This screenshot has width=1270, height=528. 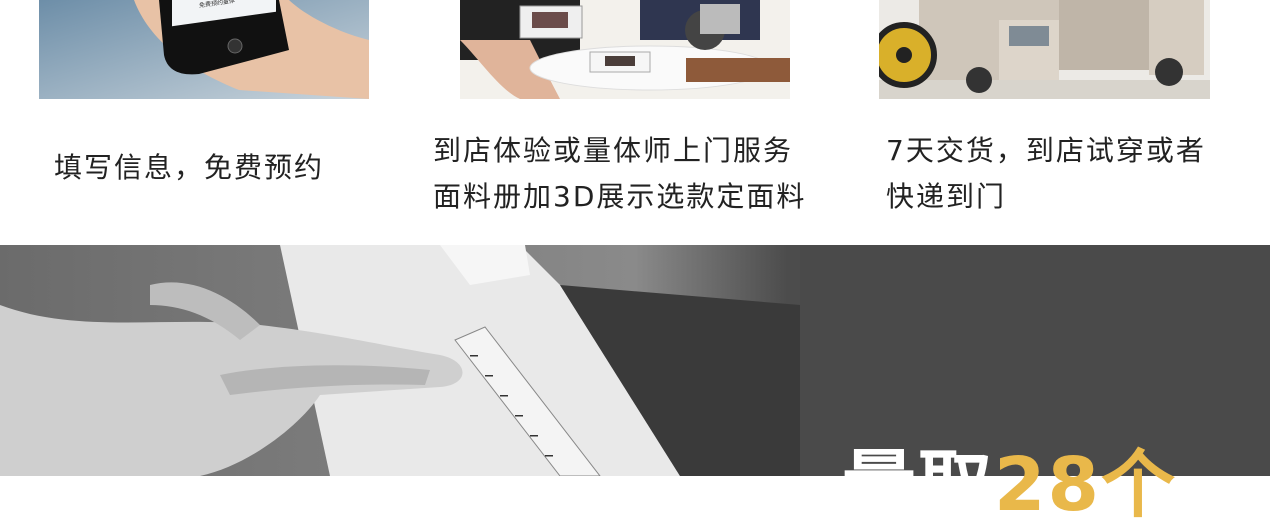 I want to click on step-2-text: 到店体验或量体师上门服务 面料册加3D展示选款定面料, so click(x=619, y=174).